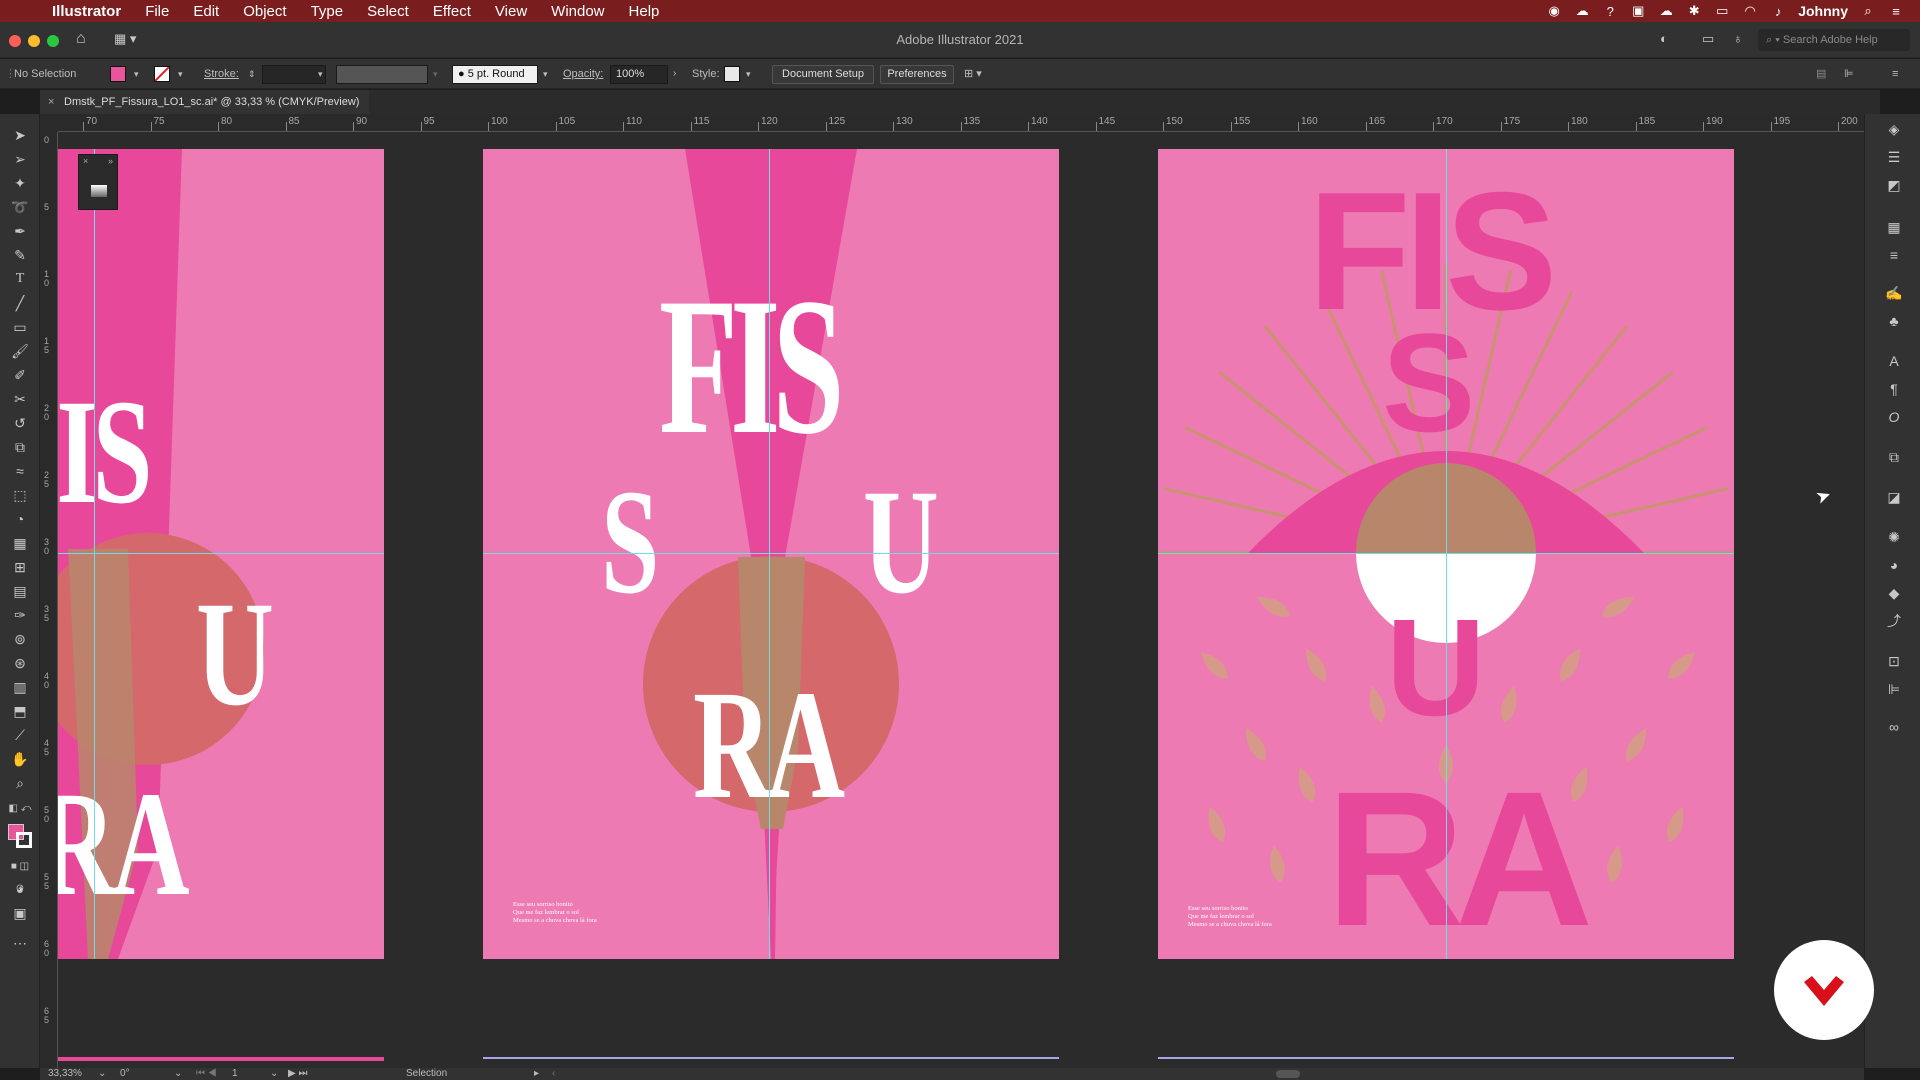 The image size is (1920, 1080). Describe the element at coordinates (206, 1074) in the screenshot. I see `artboard-nav-first-prev-icon: ⏮ ◀` at that location.